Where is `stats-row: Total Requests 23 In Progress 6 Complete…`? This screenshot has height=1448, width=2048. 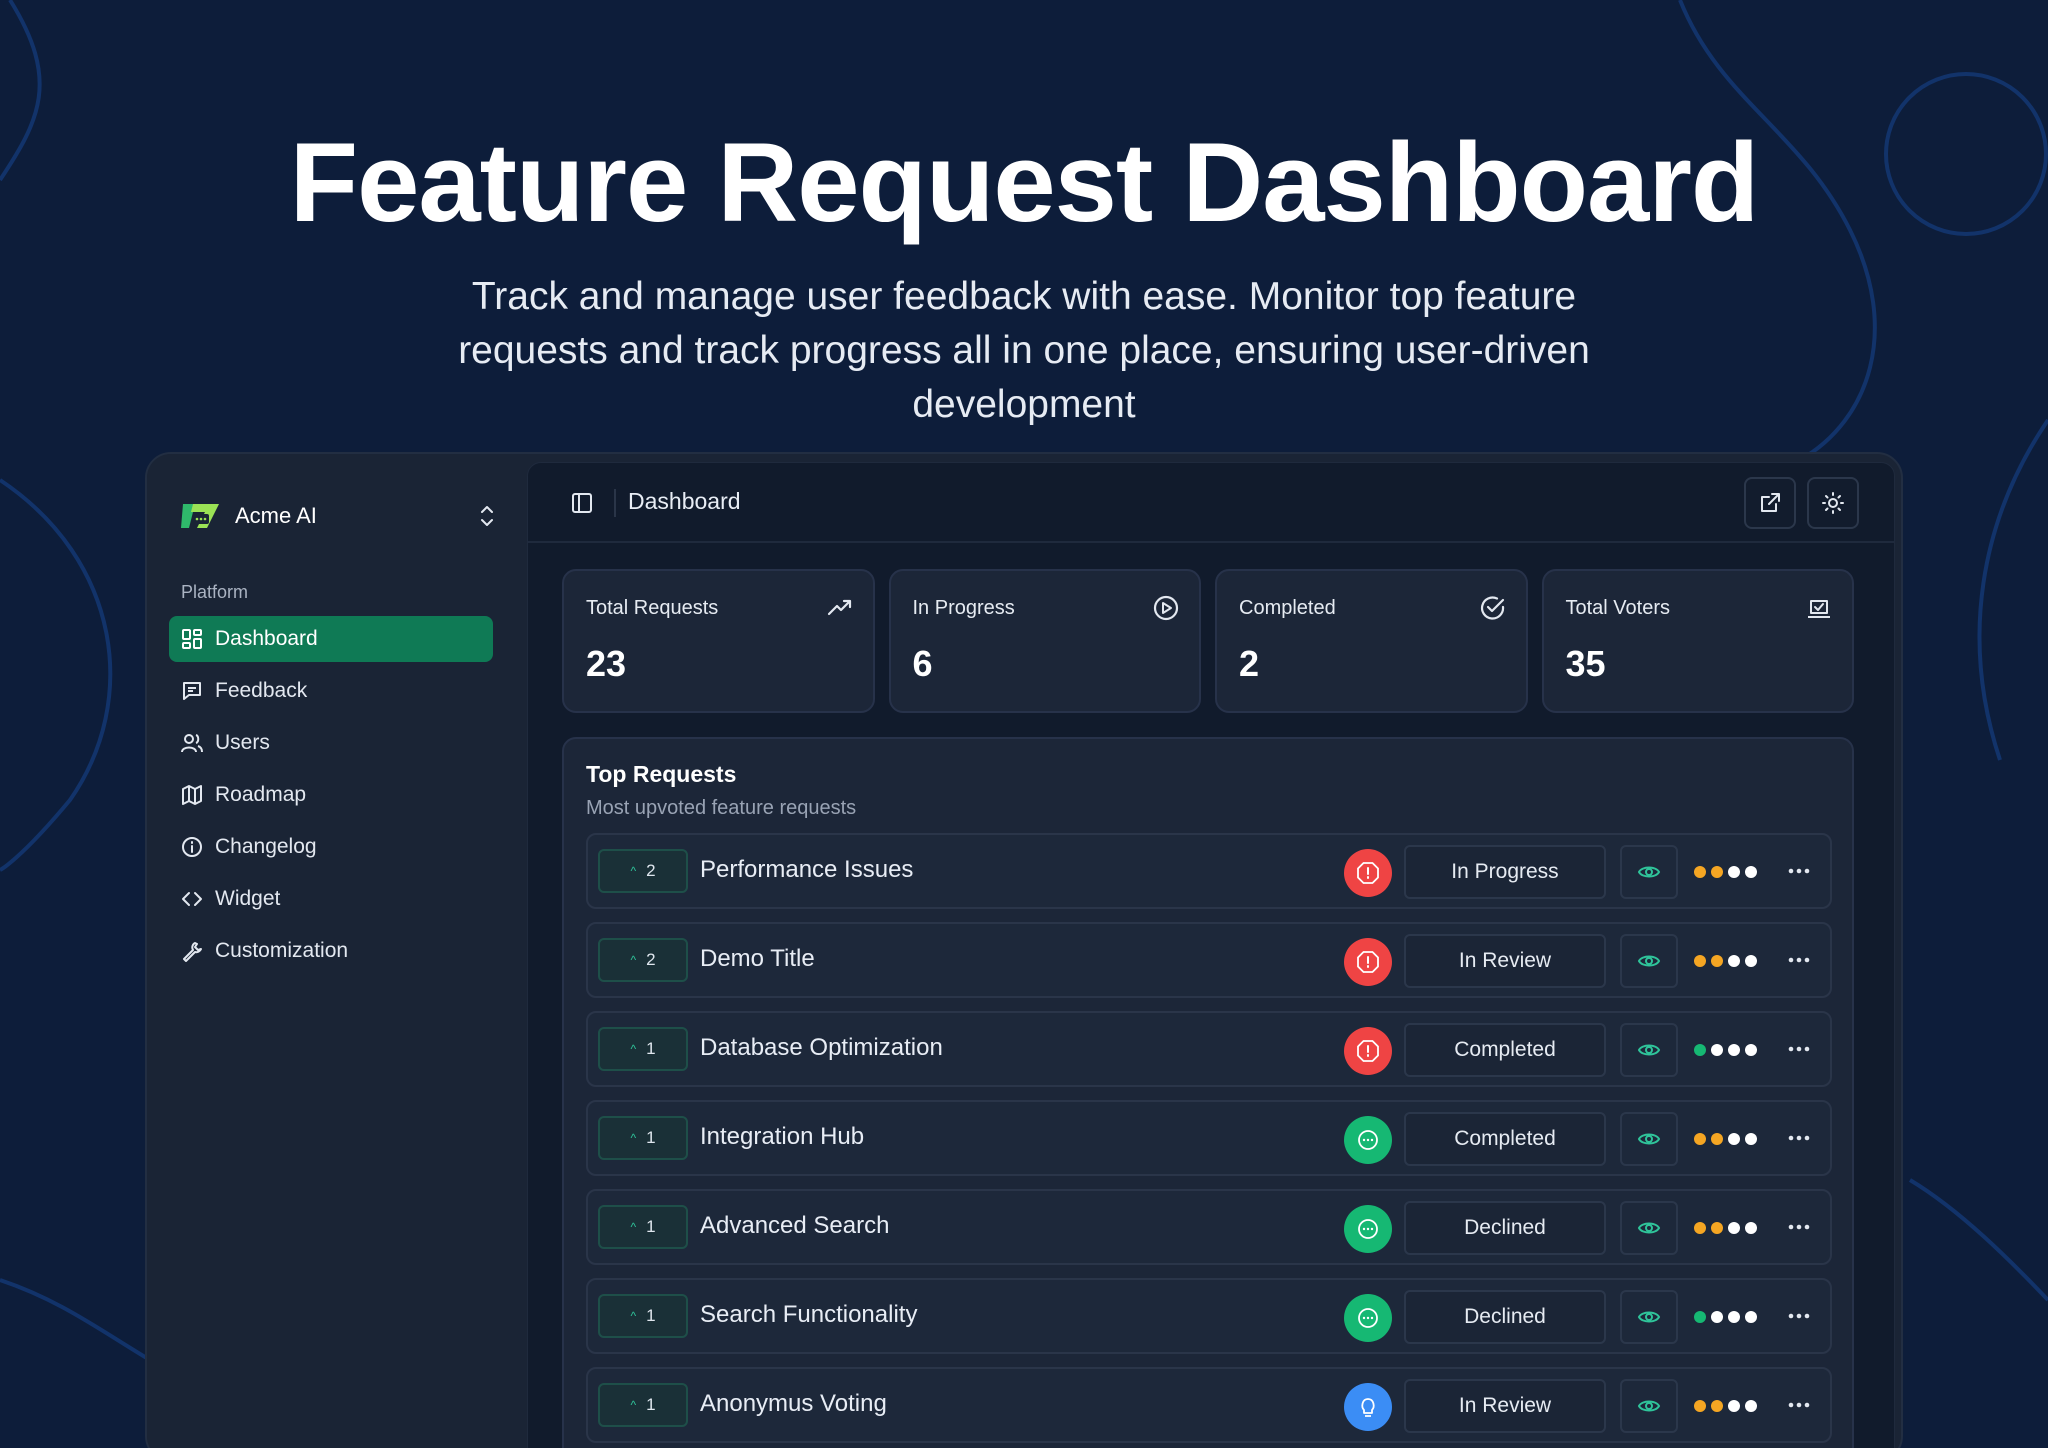
stats-row: Total Requests 23 In Progress 6 Complete… is located at coordinates (1208, 641).